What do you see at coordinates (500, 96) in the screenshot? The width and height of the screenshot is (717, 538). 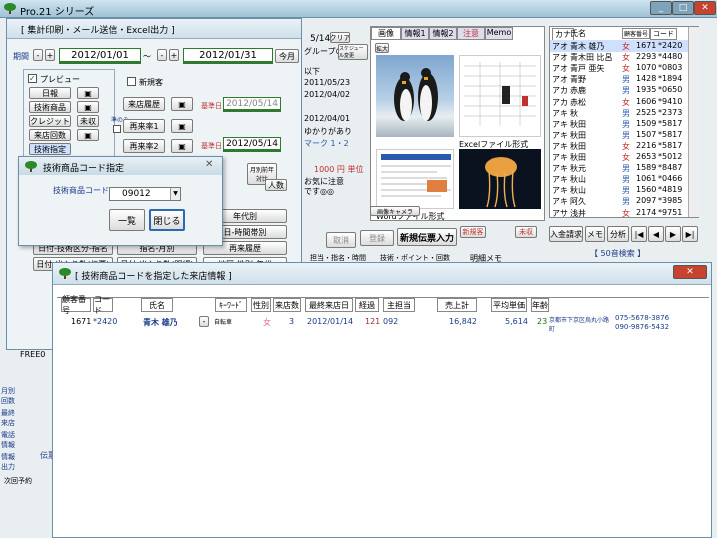 I see `excel-thumbnail` at bounding box center [500, 96].